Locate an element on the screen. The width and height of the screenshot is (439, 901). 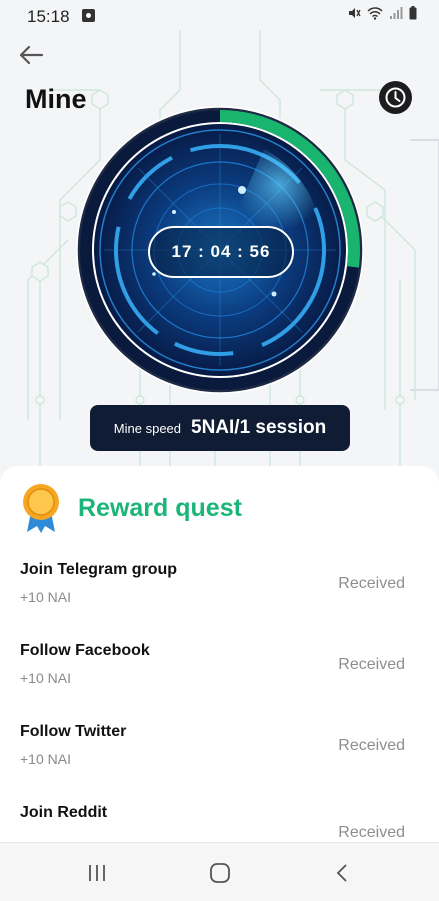
back-icon is located at coordinates (341, 873).